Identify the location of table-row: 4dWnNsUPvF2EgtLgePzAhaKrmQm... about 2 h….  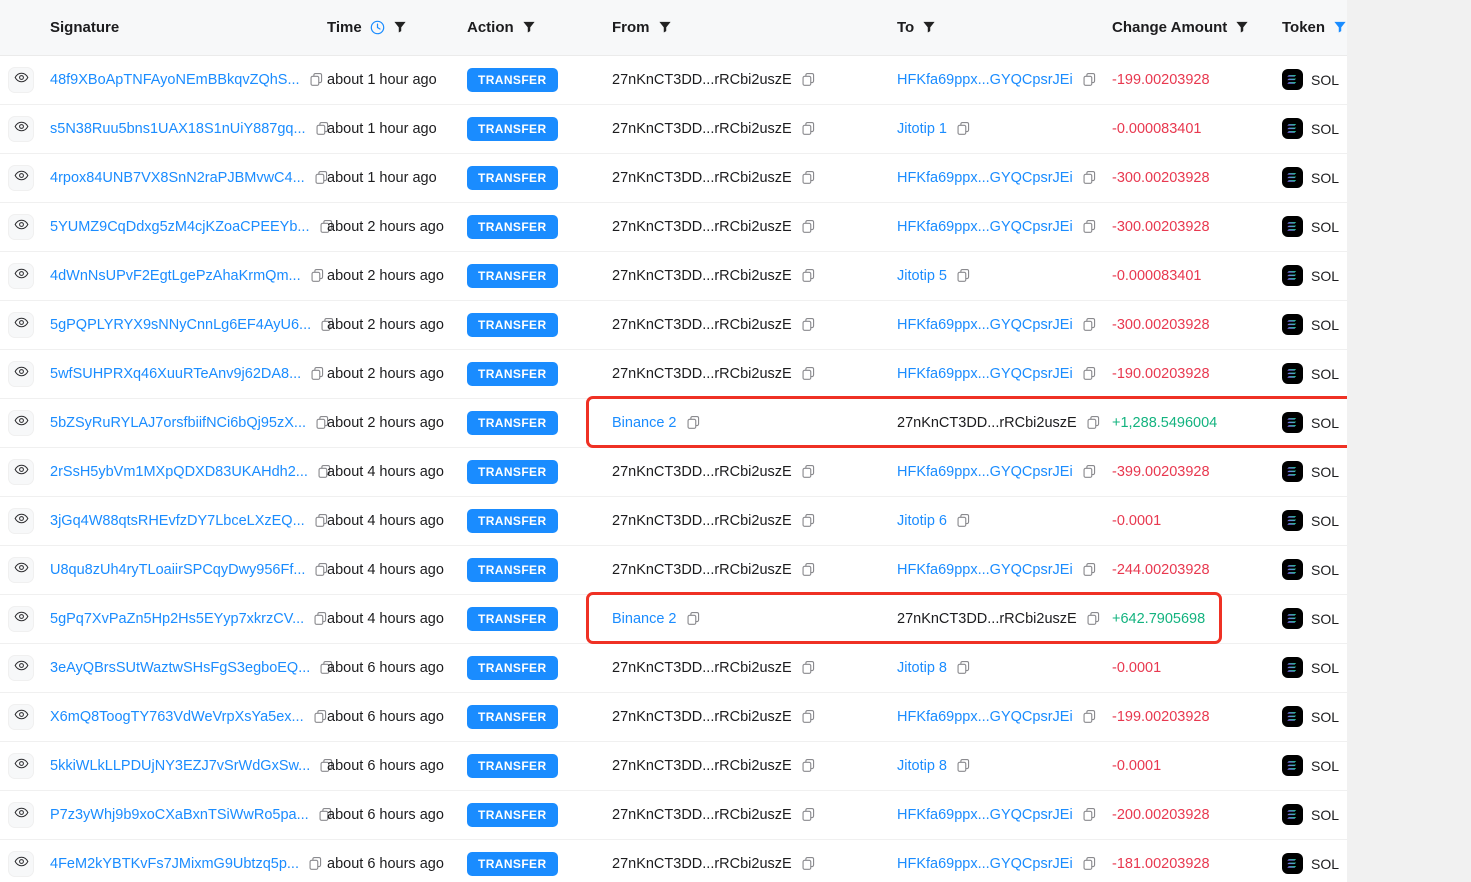
(673, 275).